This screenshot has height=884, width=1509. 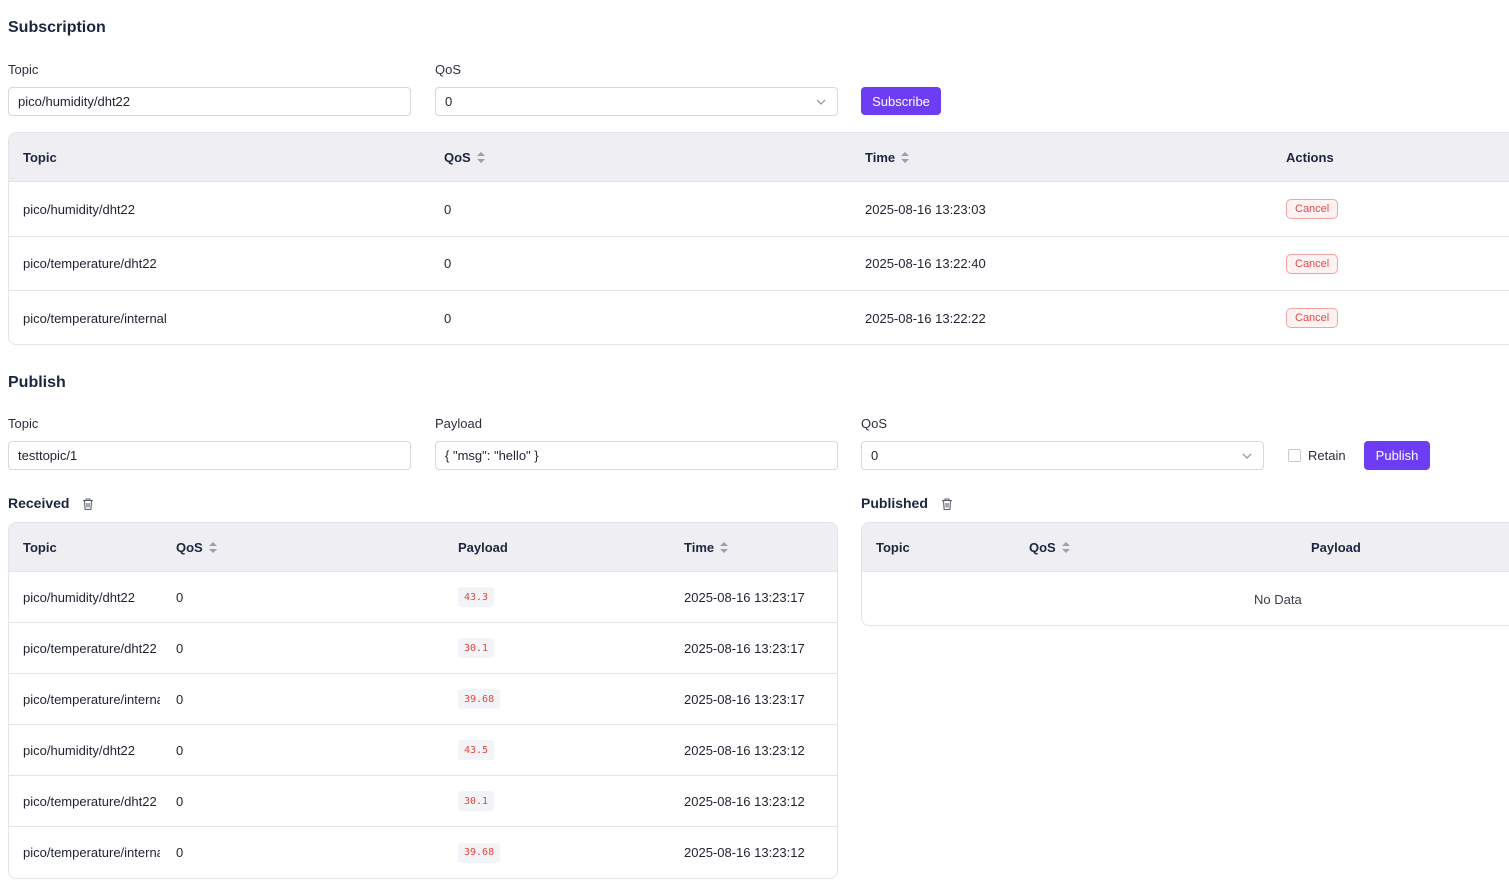 What do you see at coordinates (925, 318) in the screenshot?
I see `time-cell: 2025-08-16 13:22:22` at bounding box center [925, 318].